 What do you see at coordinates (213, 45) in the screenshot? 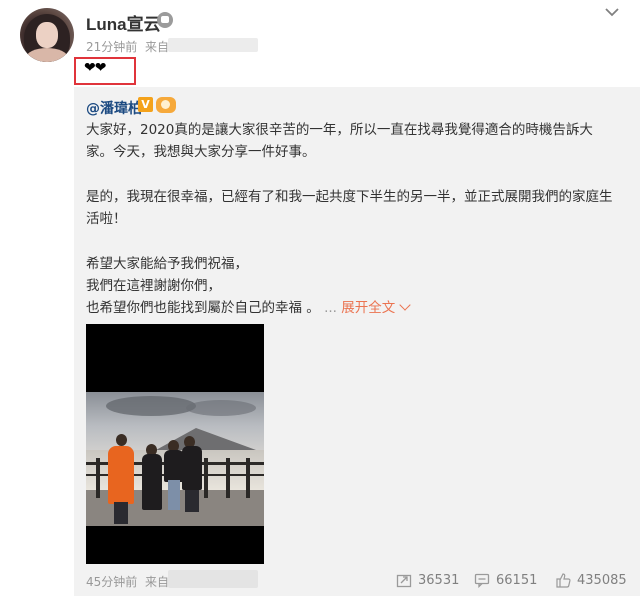
I see `post-source-redacted` at bounding box center [213, 45].